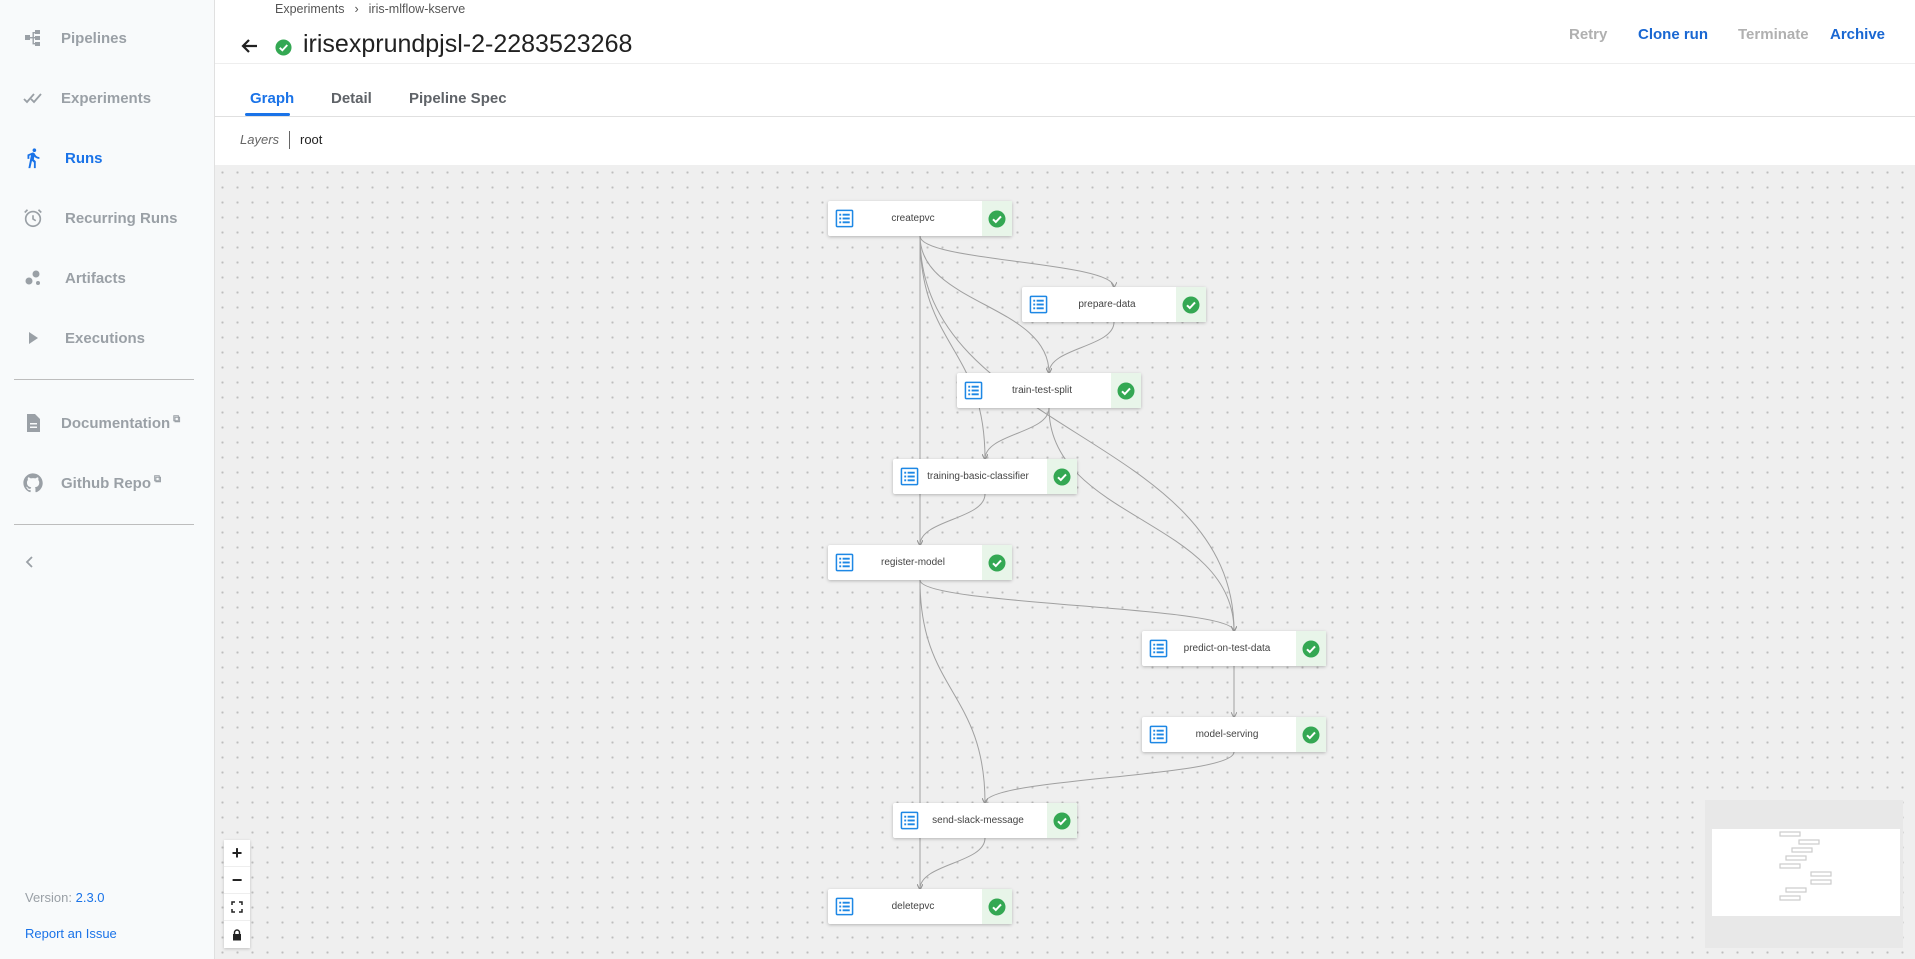 The height and width of the screenshot is (959, 1915). I want to click on github-icon, so click(33, 483).